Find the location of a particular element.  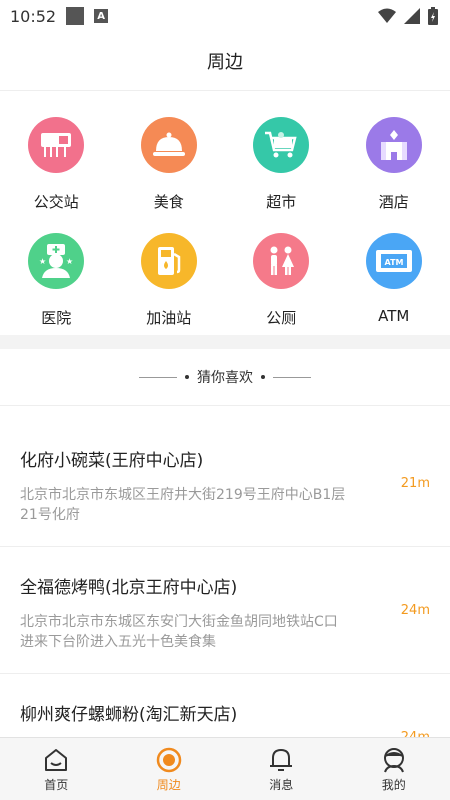

status-time: 10:52 is located at coordinates (33, 16).